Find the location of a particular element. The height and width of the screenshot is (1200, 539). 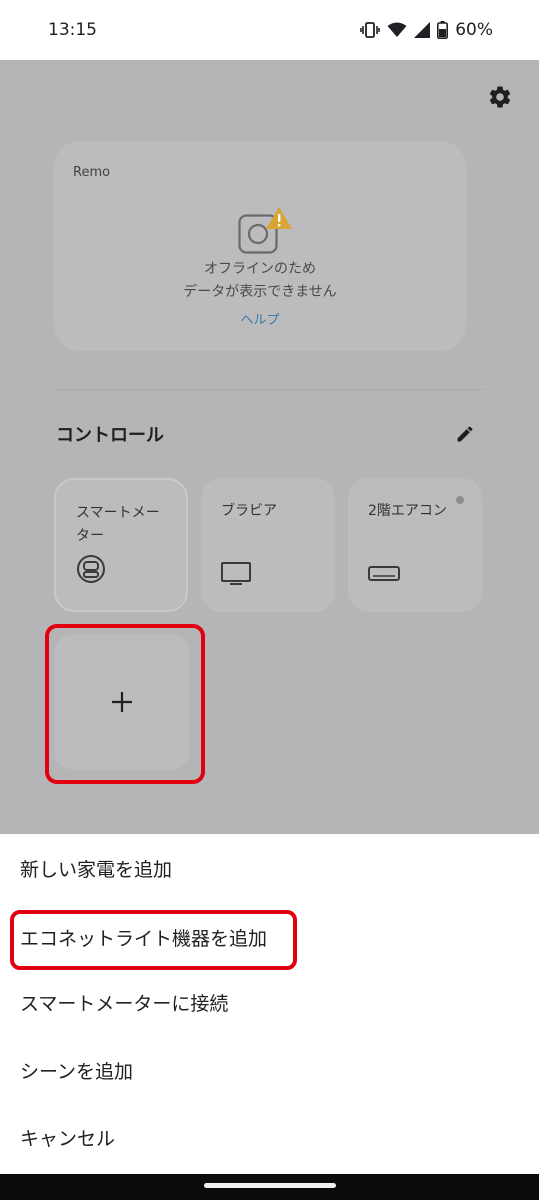

status-time: 13:15 is located at coordinates (72, 30).